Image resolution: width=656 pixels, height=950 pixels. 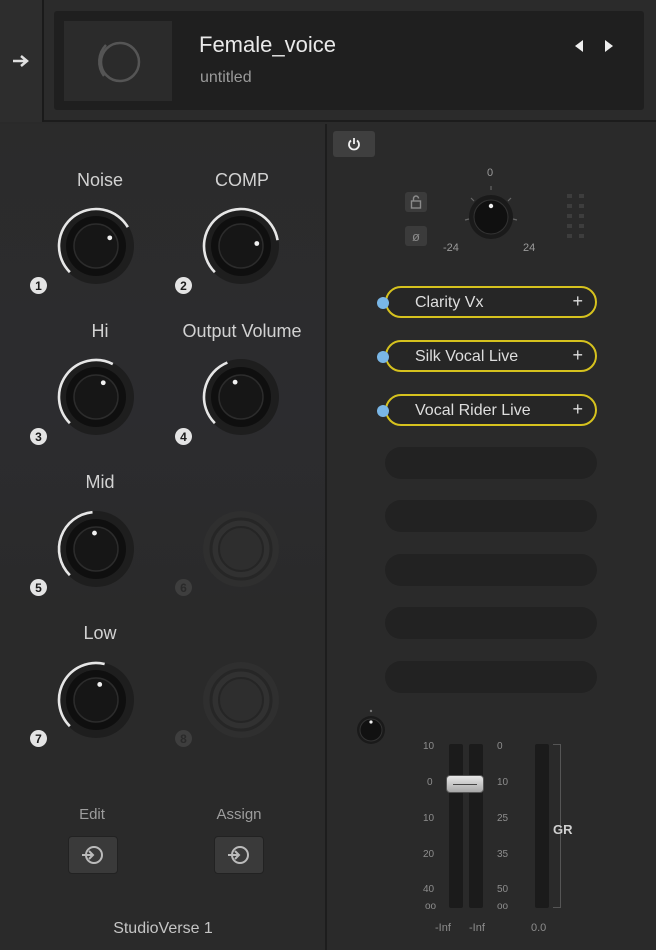 I want to click on plugin-name: Clarity Vx, so click(x=449, y=302).